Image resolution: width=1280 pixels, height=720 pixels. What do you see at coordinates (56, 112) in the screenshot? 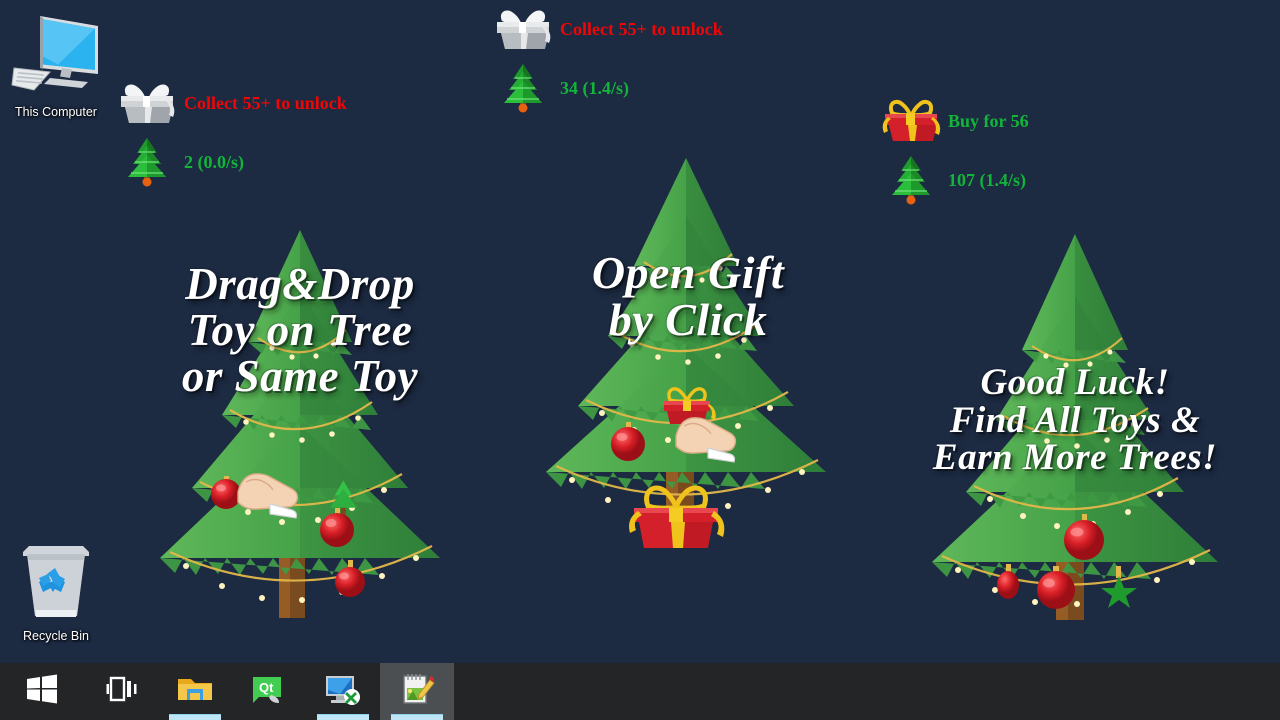
I see `desktop-icon-label: This Computer` at bounding box center [56, 112].